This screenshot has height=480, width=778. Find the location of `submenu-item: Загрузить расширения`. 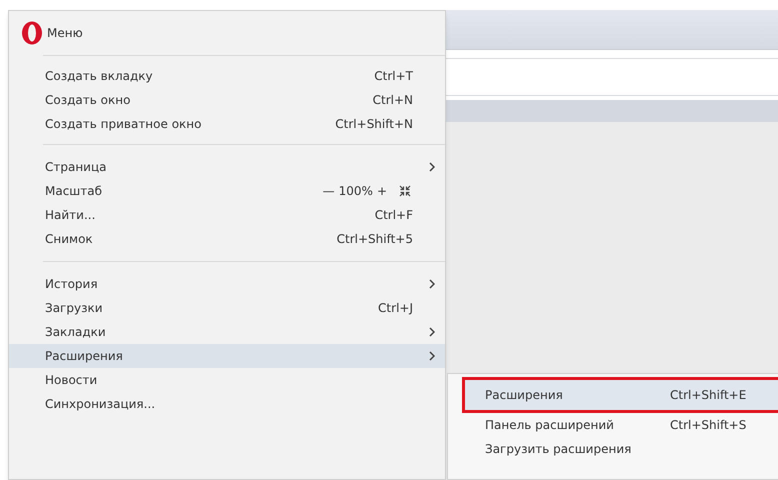

submenu-item: Загрузить расширения is located at coordinates (620, 449).